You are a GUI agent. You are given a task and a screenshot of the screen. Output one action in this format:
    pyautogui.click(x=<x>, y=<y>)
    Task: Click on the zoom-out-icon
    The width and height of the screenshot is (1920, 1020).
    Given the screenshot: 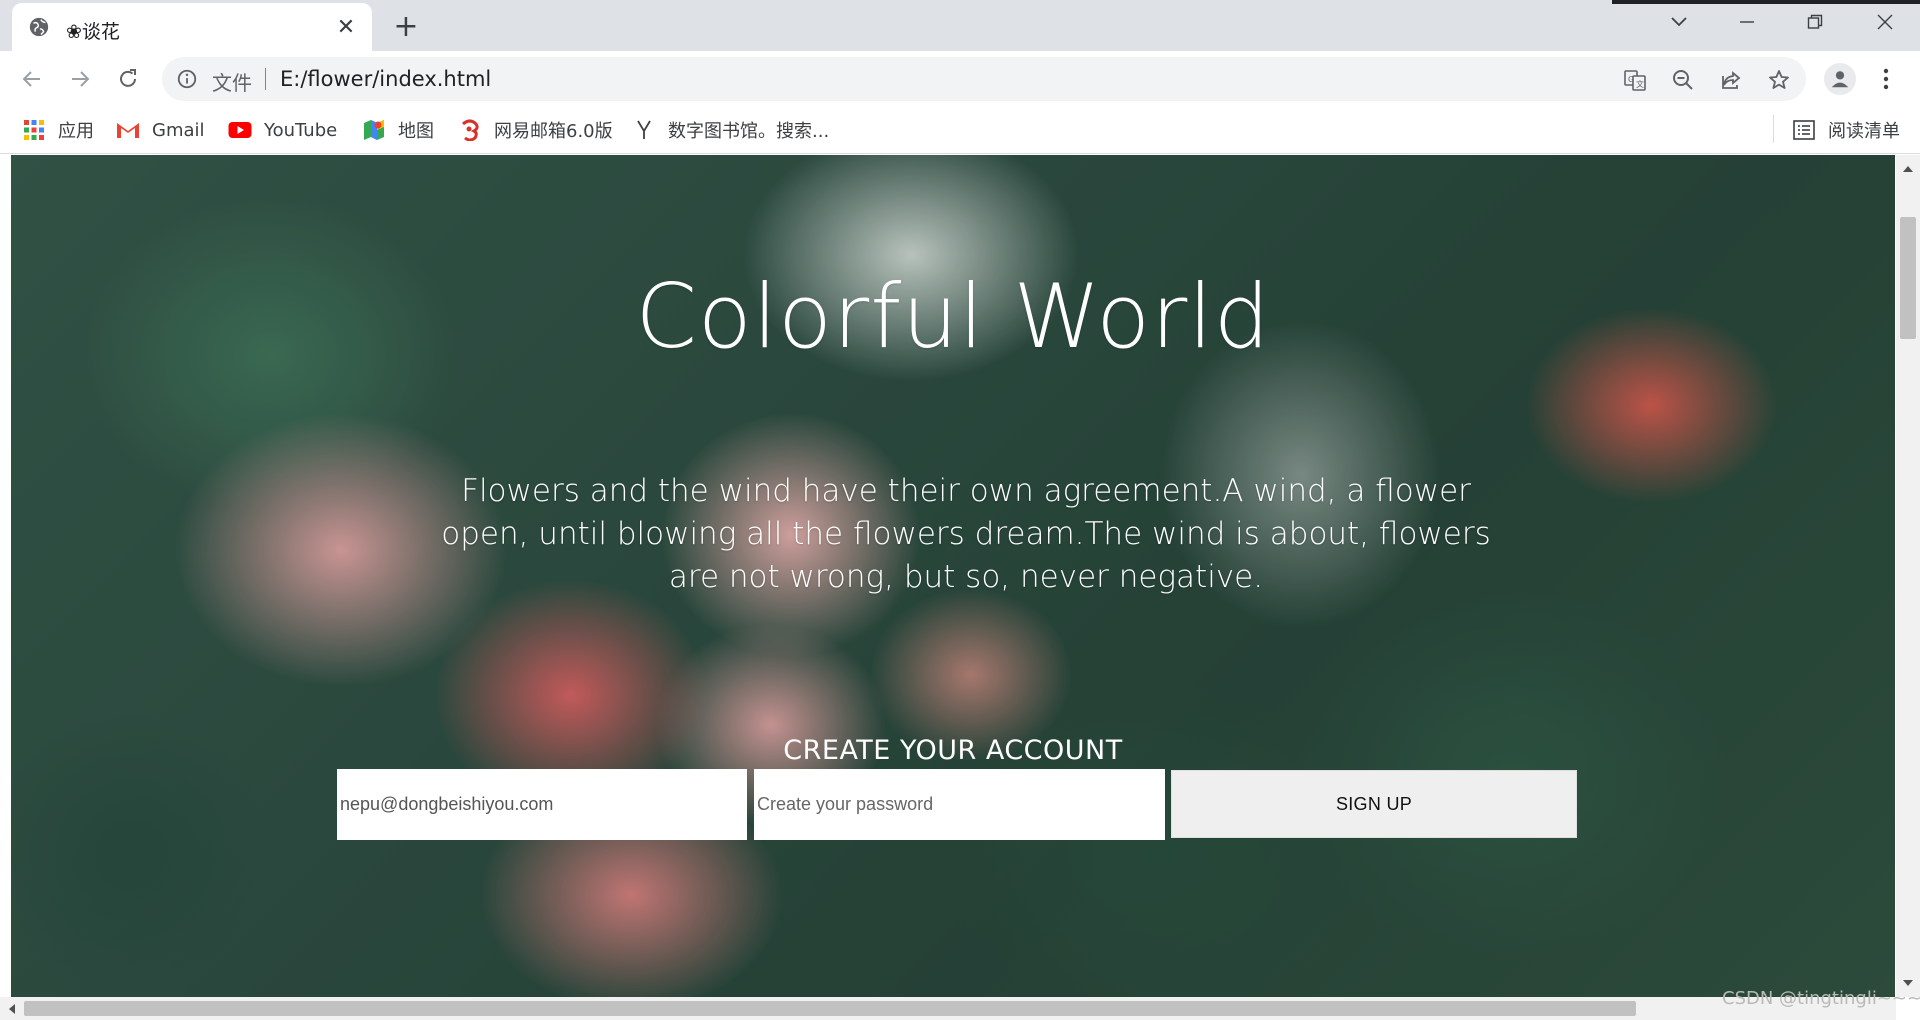 What is the action you would take?
    pyautogui.click(x=1683, y=80)
    